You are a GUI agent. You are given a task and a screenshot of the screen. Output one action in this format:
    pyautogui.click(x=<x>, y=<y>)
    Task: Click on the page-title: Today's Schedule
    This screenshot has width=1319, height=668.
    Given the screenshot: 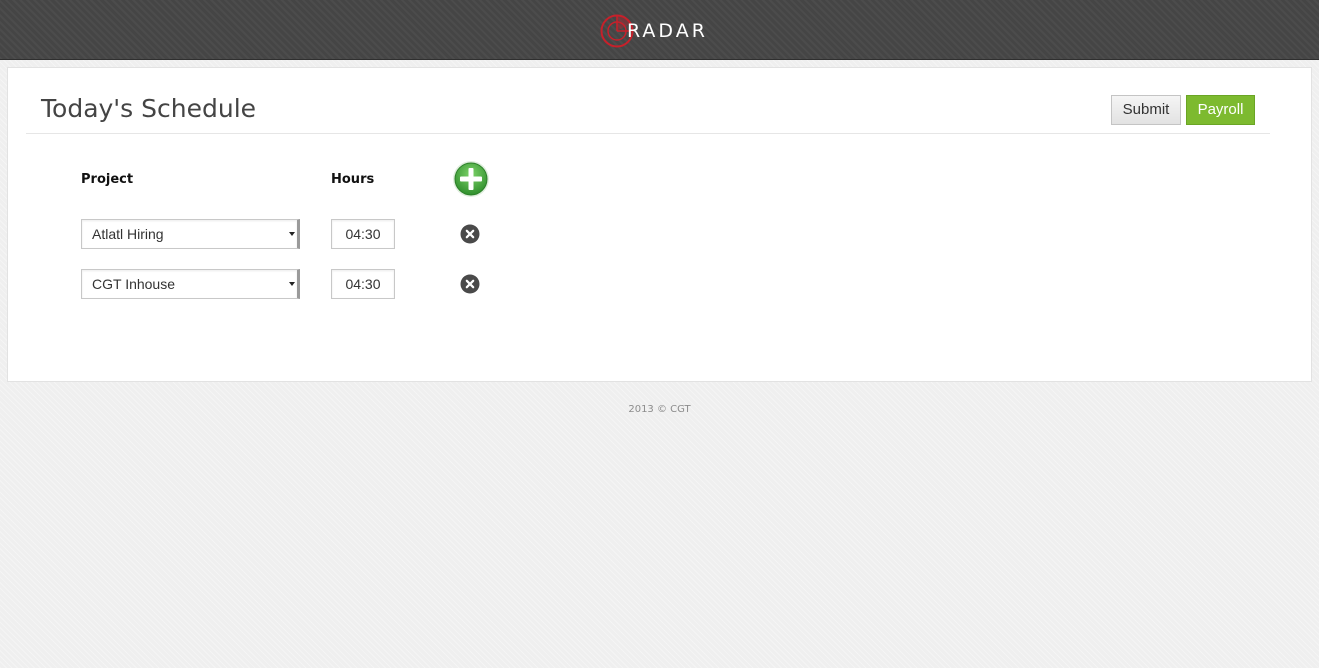 What is the action you would take?
    pyautogui.click(x=149, y=108)
    